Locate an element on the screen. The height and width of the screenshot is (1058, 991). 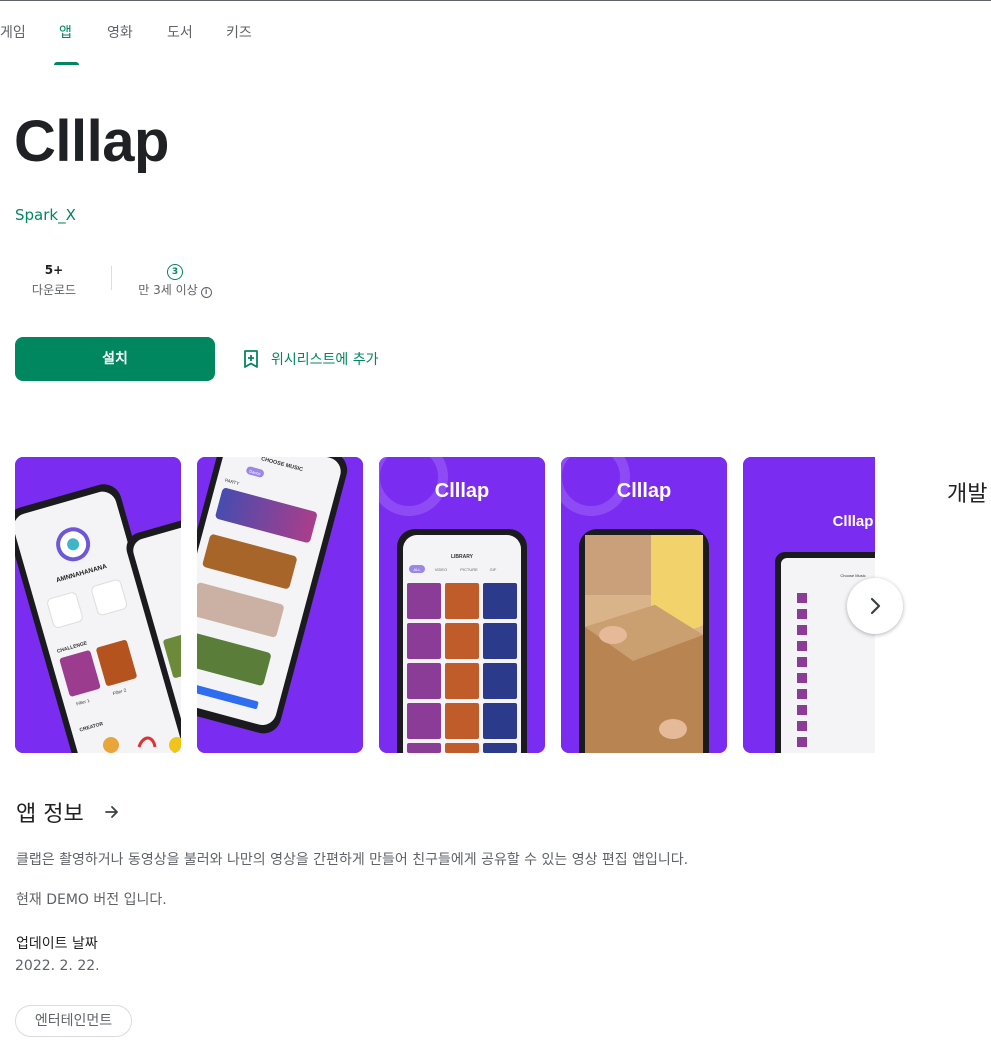
tab-books: 도서 is located at coordinates (180, 32).